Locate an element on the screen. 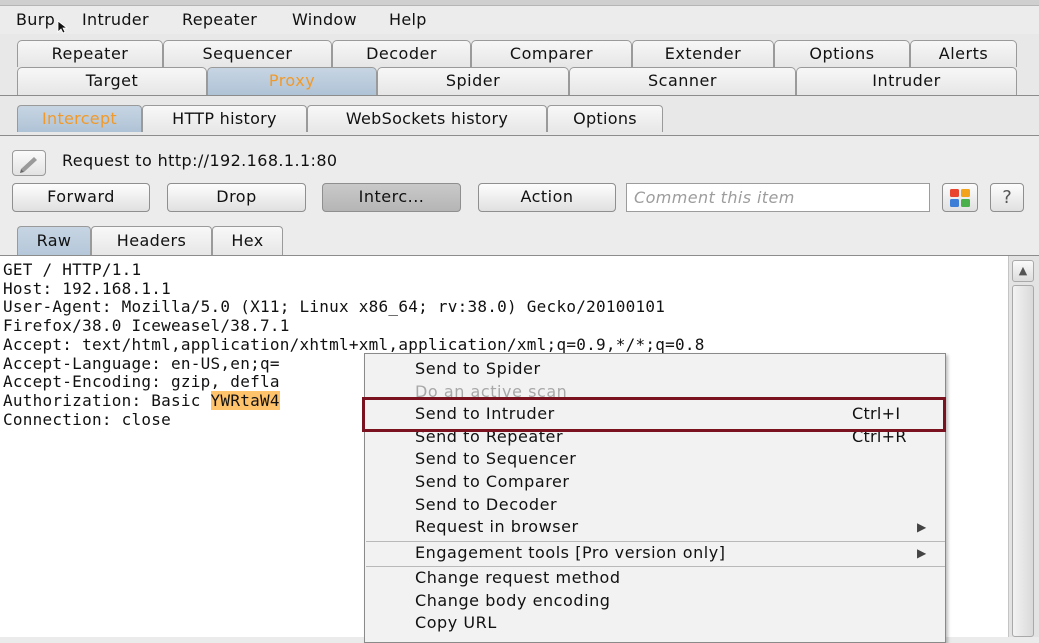  tab-scanner: Scanner is located at coordinates (682, 81).